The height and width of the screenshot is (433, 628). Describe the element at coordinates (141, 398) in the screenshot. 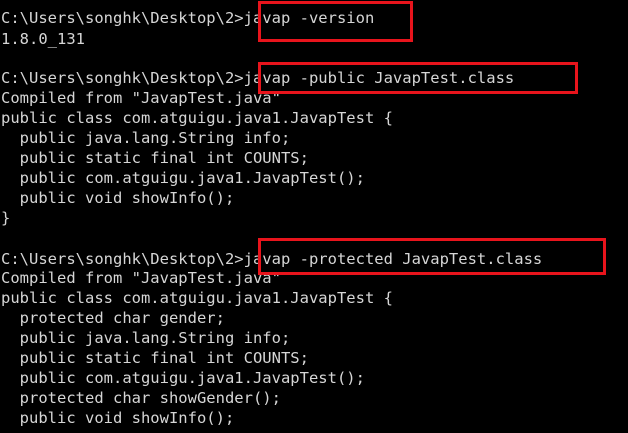

I see `terminal-line-output: protected char showGender();` at that location.